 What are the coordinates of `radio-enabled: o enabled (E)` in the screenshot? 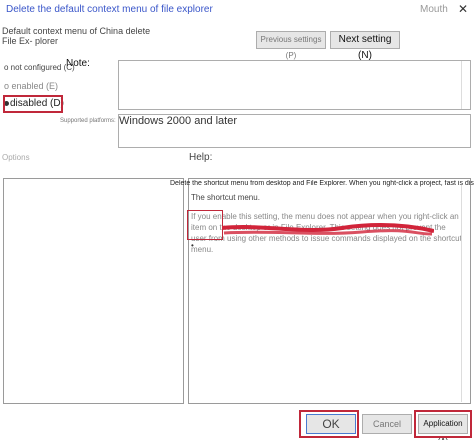 It's located at (31, 86).